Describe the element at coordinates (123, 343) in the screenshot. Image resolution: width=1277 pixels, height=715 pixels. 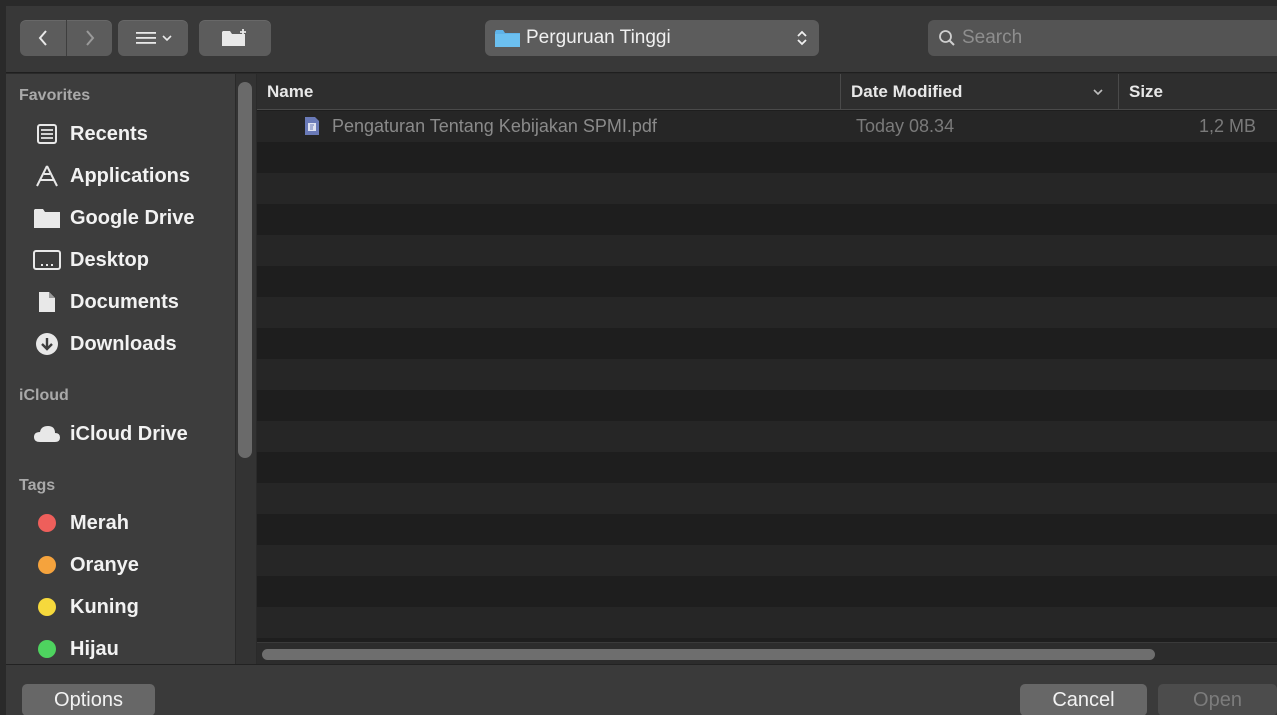
I see `sidebar-item-label: Downloads` at that location.